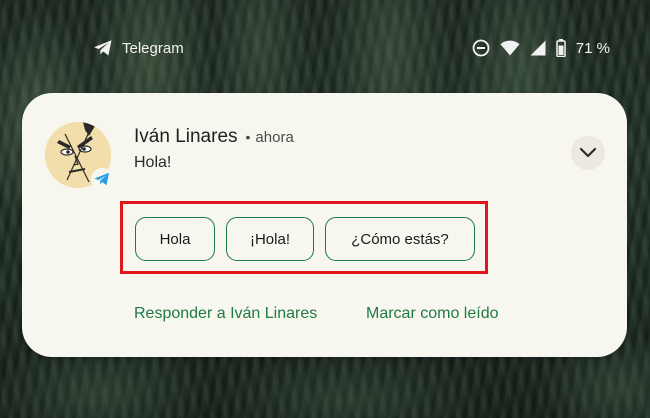  I want to click on chevron-down-icon, so click(588, 152).